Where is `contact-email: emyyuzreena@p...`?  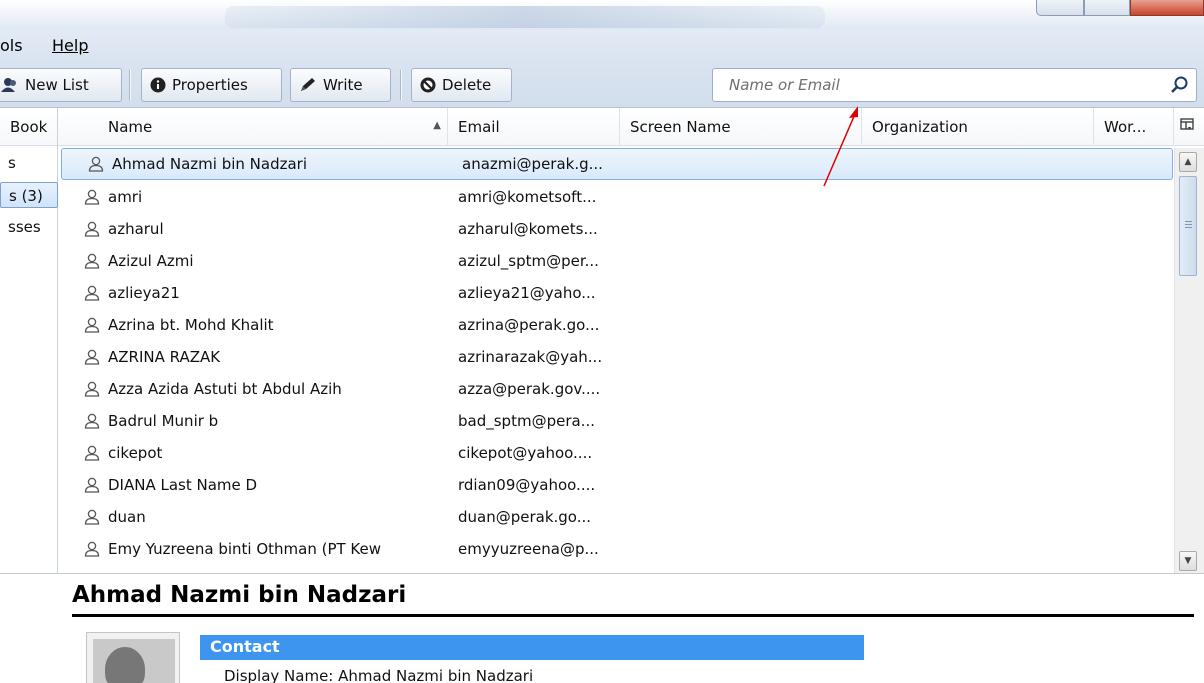 contact-email: emyyuzreena@p... is located at coordinates (528, 549).